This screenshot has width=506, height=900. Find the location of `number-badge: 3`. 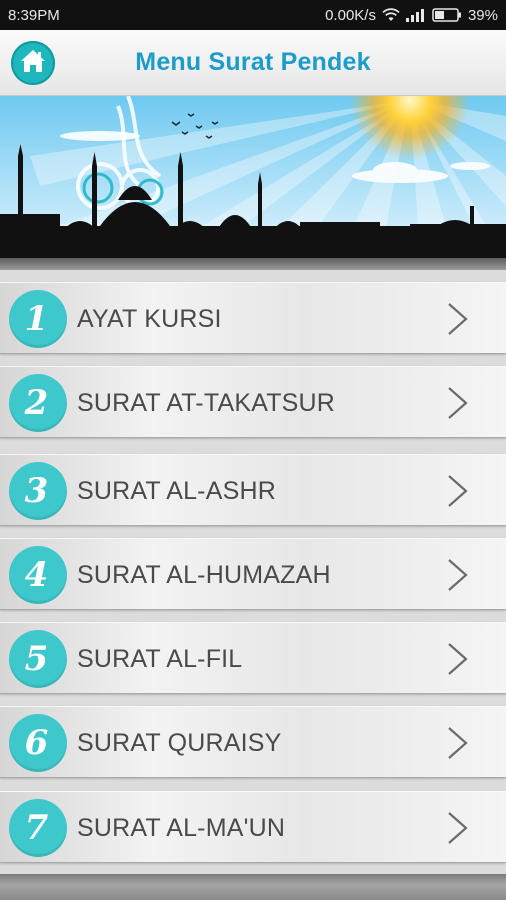

number-badge: 3 is located at coordinates (38, 491).